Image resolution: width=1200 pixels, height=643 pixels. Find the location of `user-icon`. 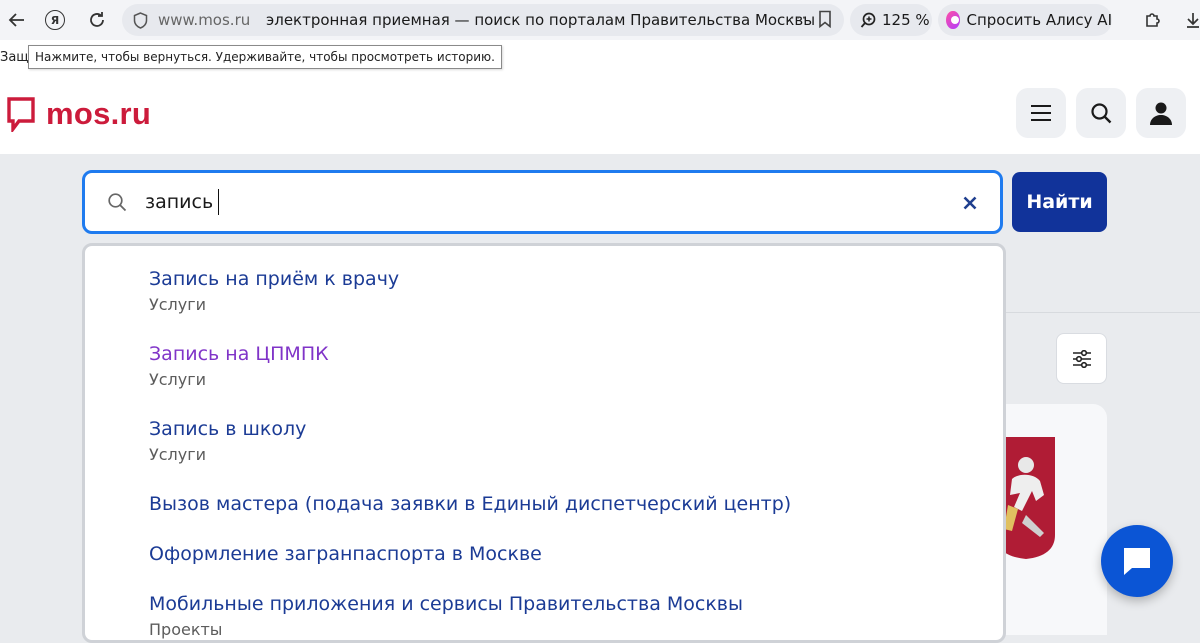

user-icon is located at coordinates (1161, 113).